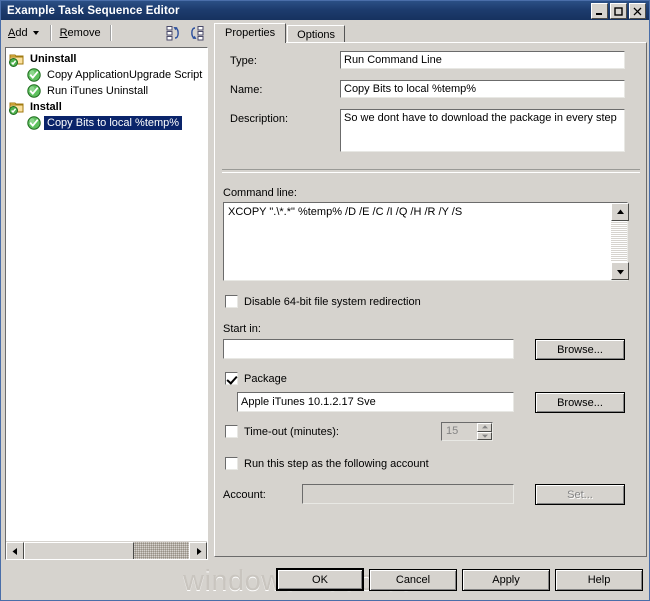 The image size is (650, 601). Describe the element at coordinates (84, 33) in the screenshot. I see `remove-button-label: emove` at that location.